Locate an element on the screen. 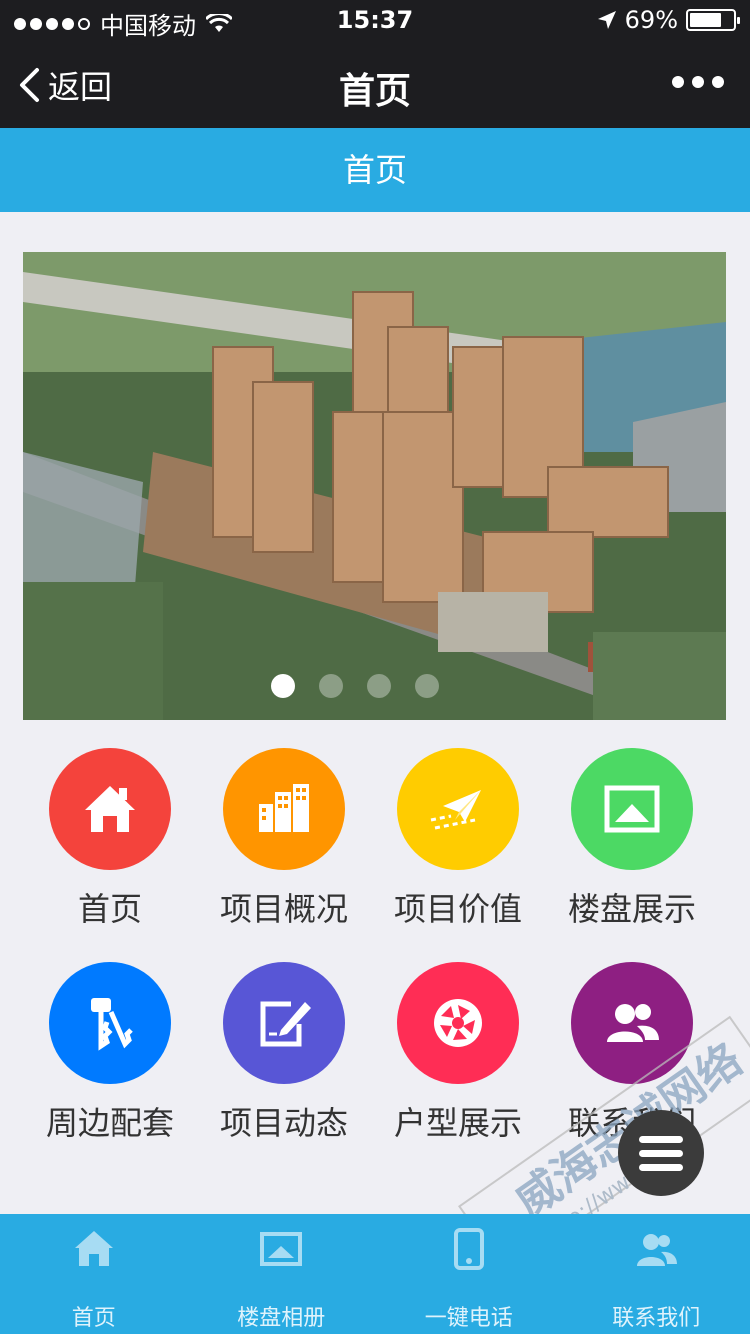  menu-item-contact: 联系我们 is located at coordinates (632, 1053).